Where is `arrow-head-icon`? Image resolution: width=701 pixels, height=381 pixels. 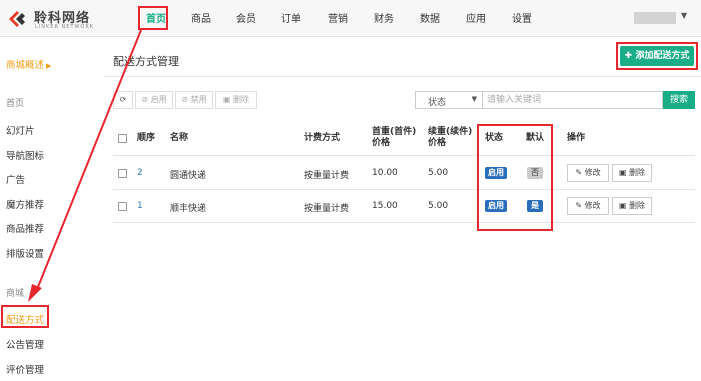
arrow-head-icon is located at coordinates (35, 293).